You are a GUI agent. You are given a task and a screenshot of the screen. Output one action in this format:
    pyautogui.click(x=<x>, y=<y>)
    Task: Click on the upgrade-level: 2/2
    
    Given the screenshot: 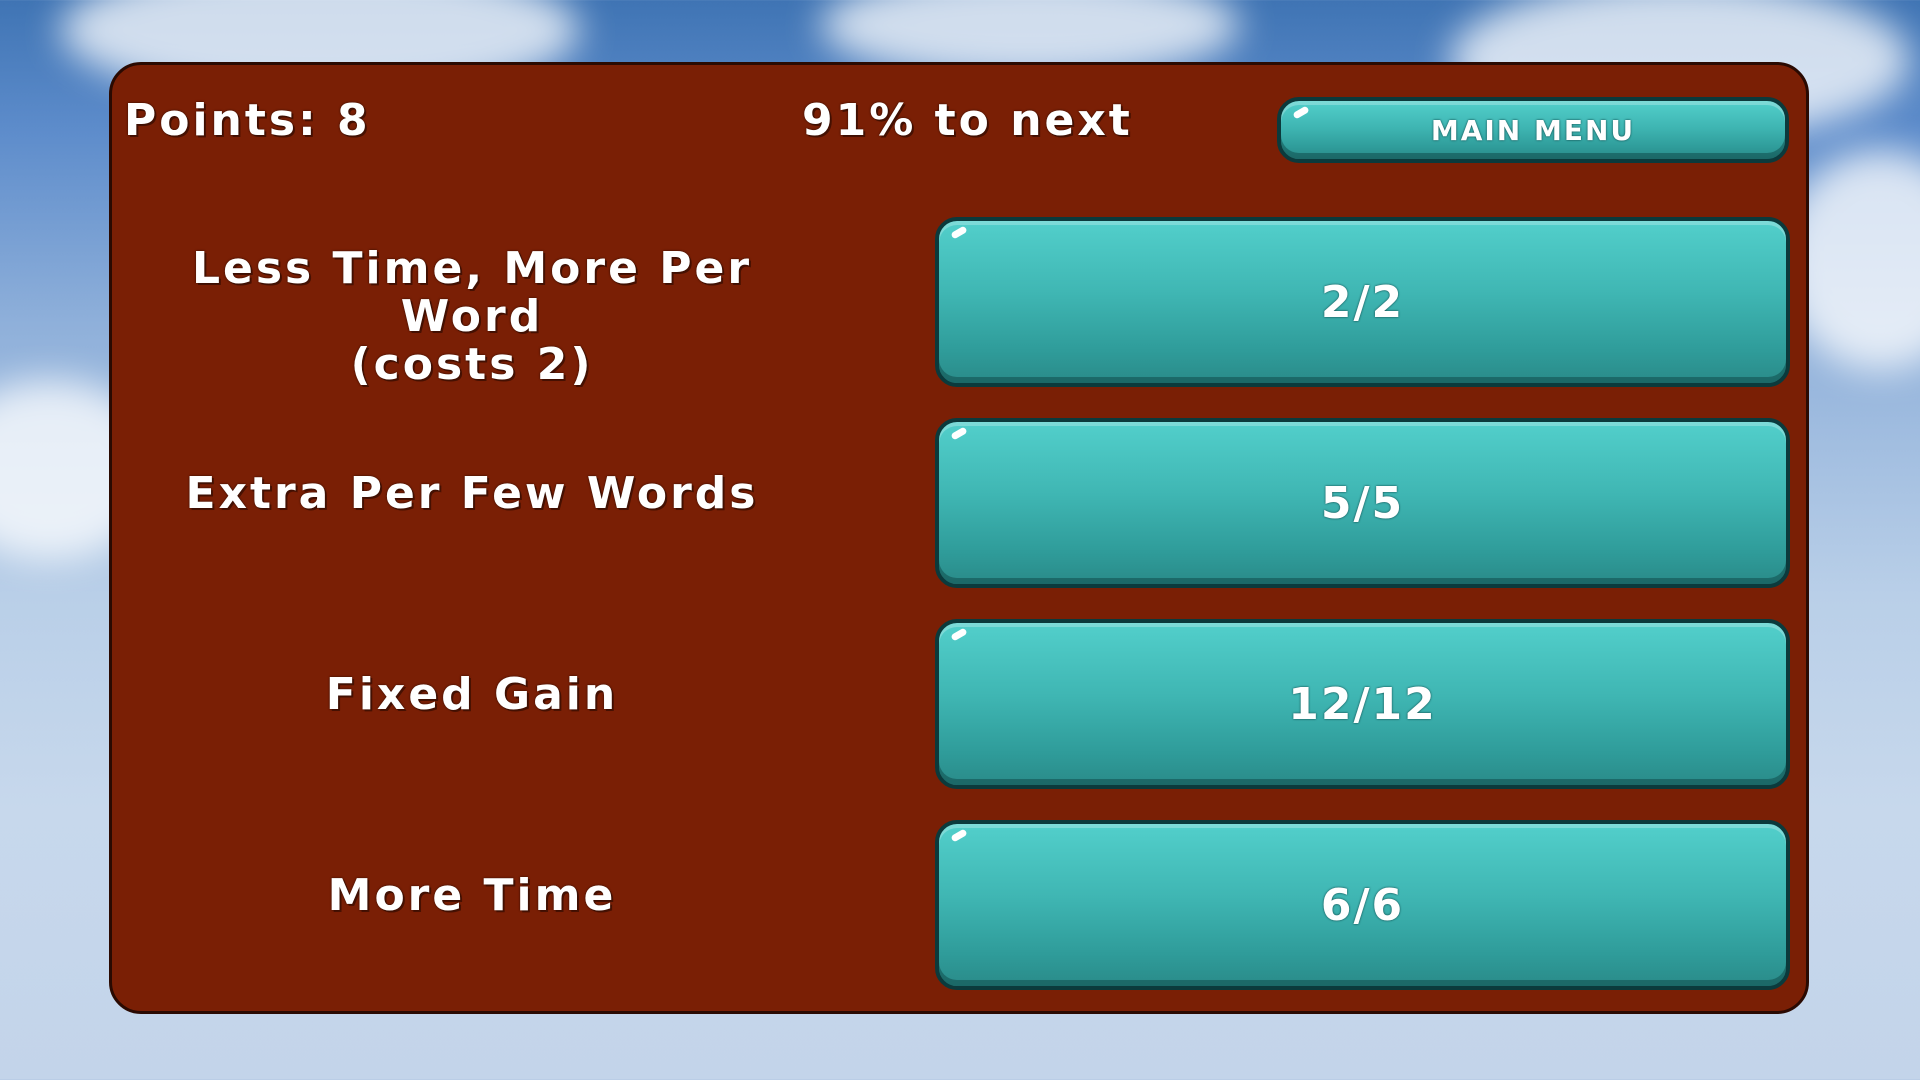 What is the action you would take?
    pyautogui.click(x=1362, y=302)
    